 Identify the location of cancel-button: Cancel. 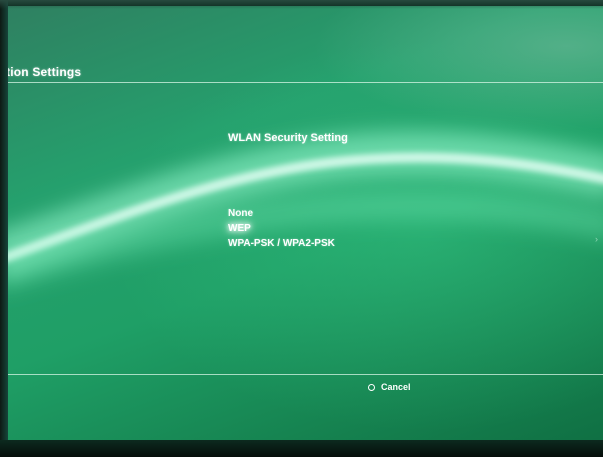
(389, 387).